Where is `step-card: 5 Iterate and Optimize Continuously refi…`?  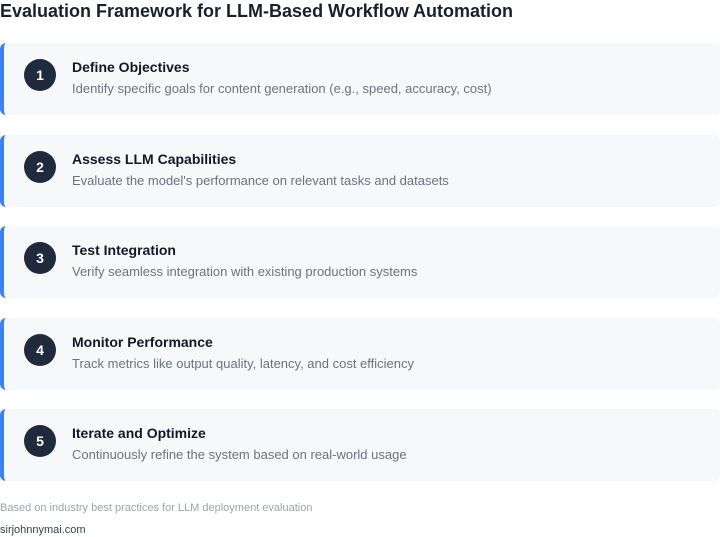
step-card: 5 Iterate and Optimize Continuously refi… is located at coordinates (360, 445).